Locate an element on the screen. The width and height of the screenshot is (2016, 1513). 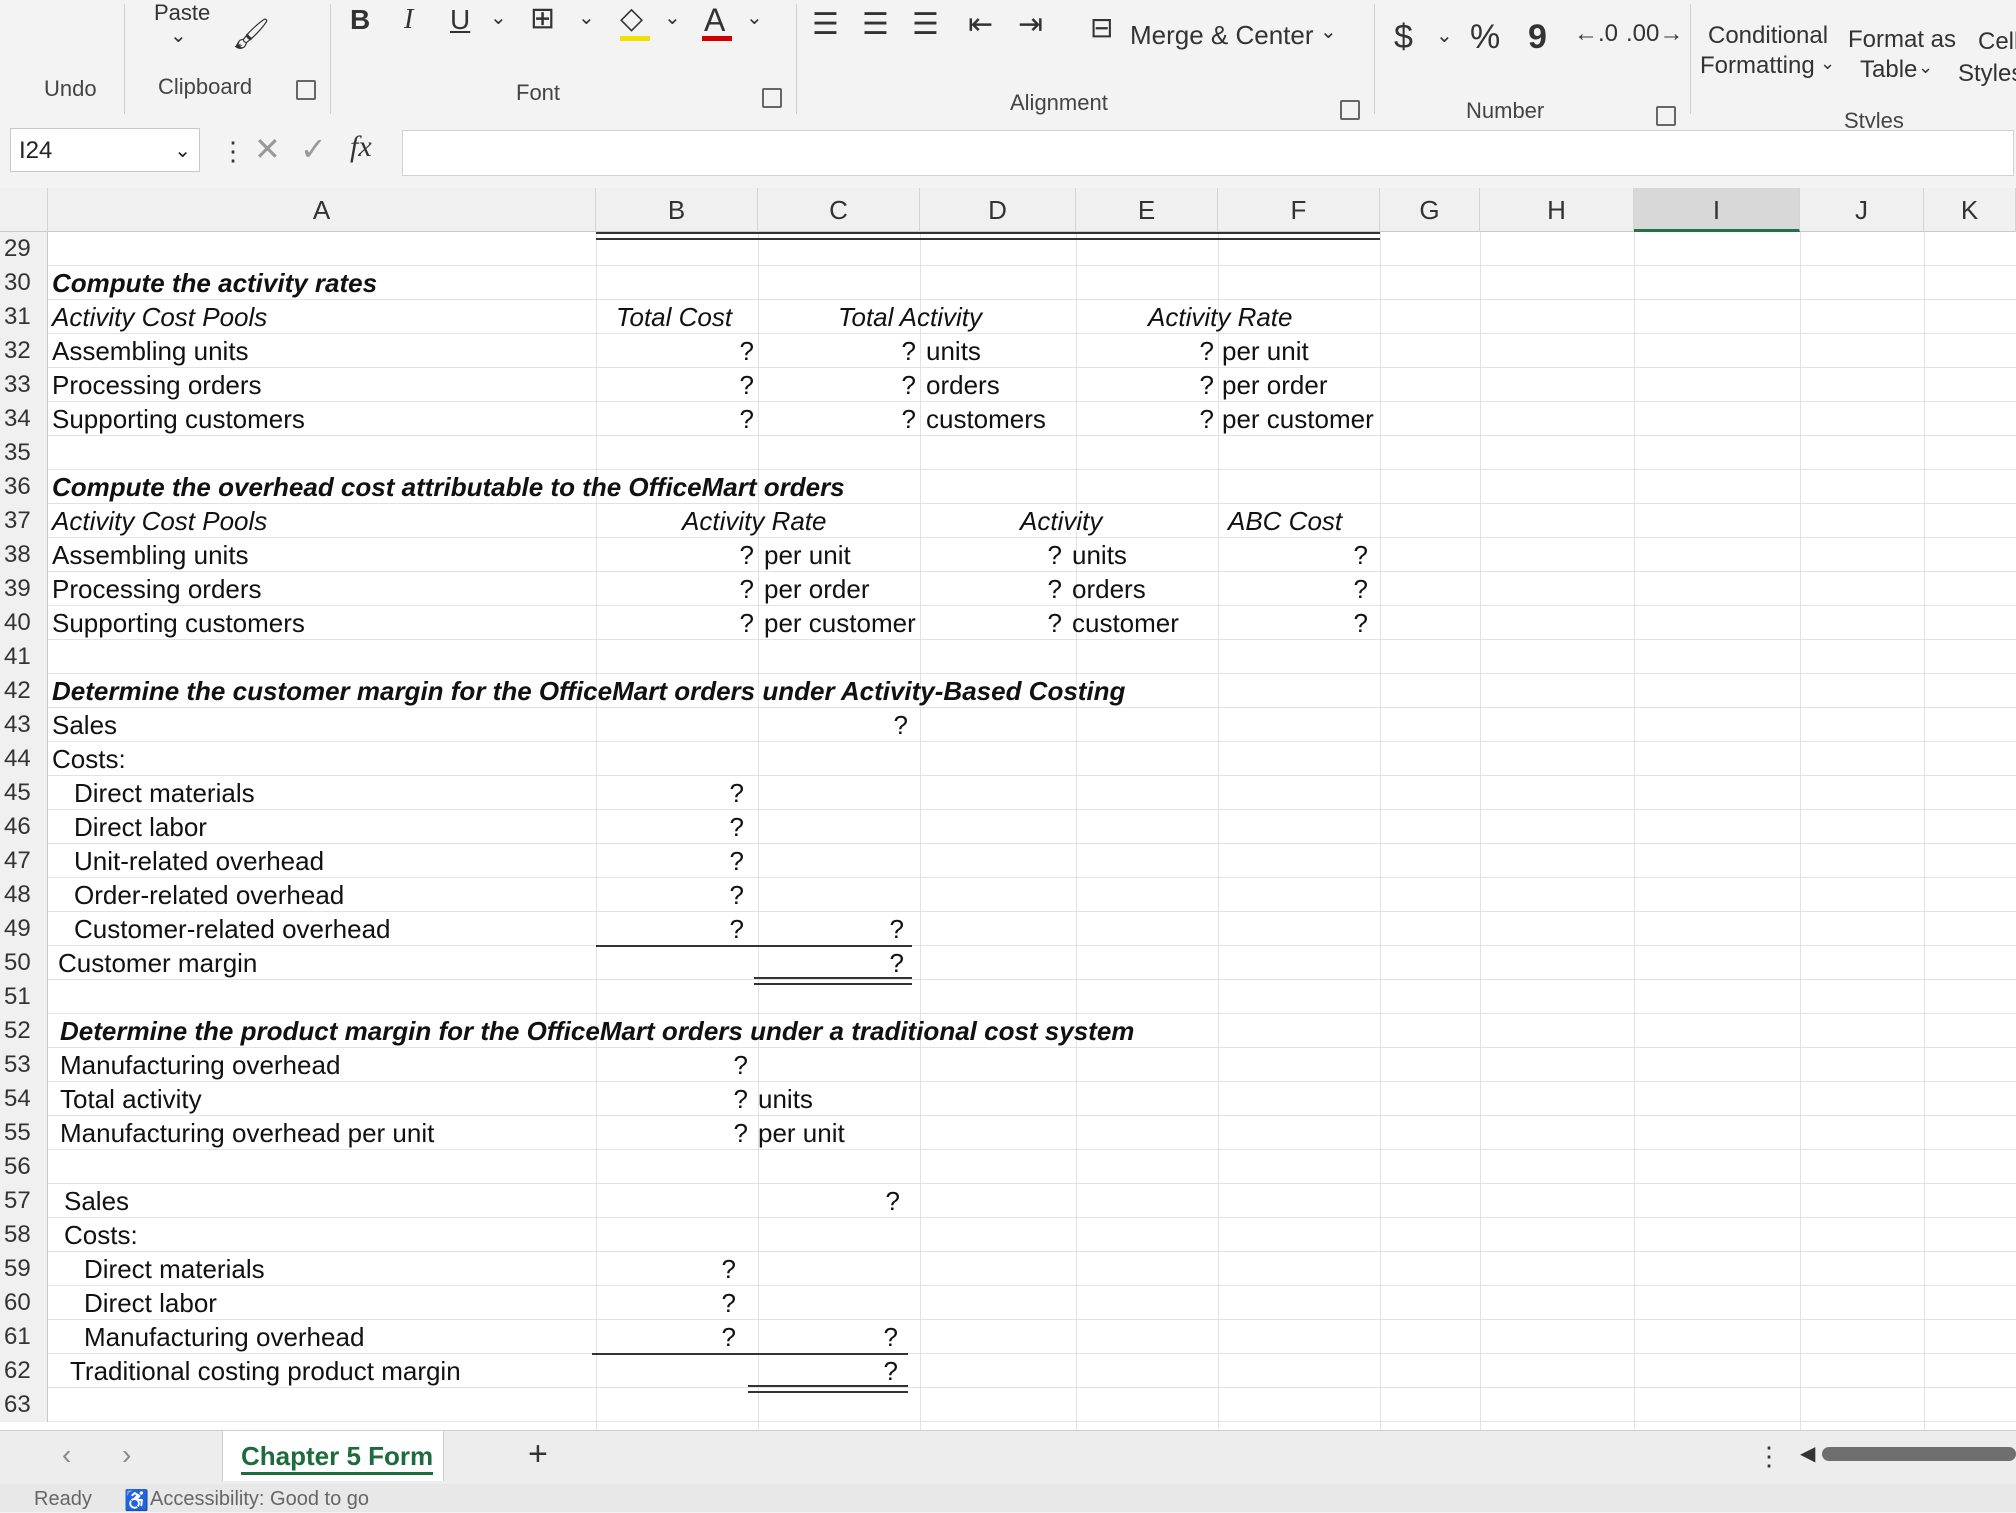
table-header-cell: Total Activity is located at coordinates (910, 317).